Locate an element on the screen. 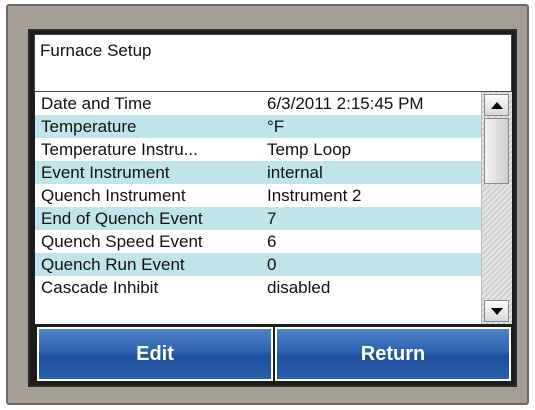  list-item-value: Temp Loop is located at coordinates (309, 149).